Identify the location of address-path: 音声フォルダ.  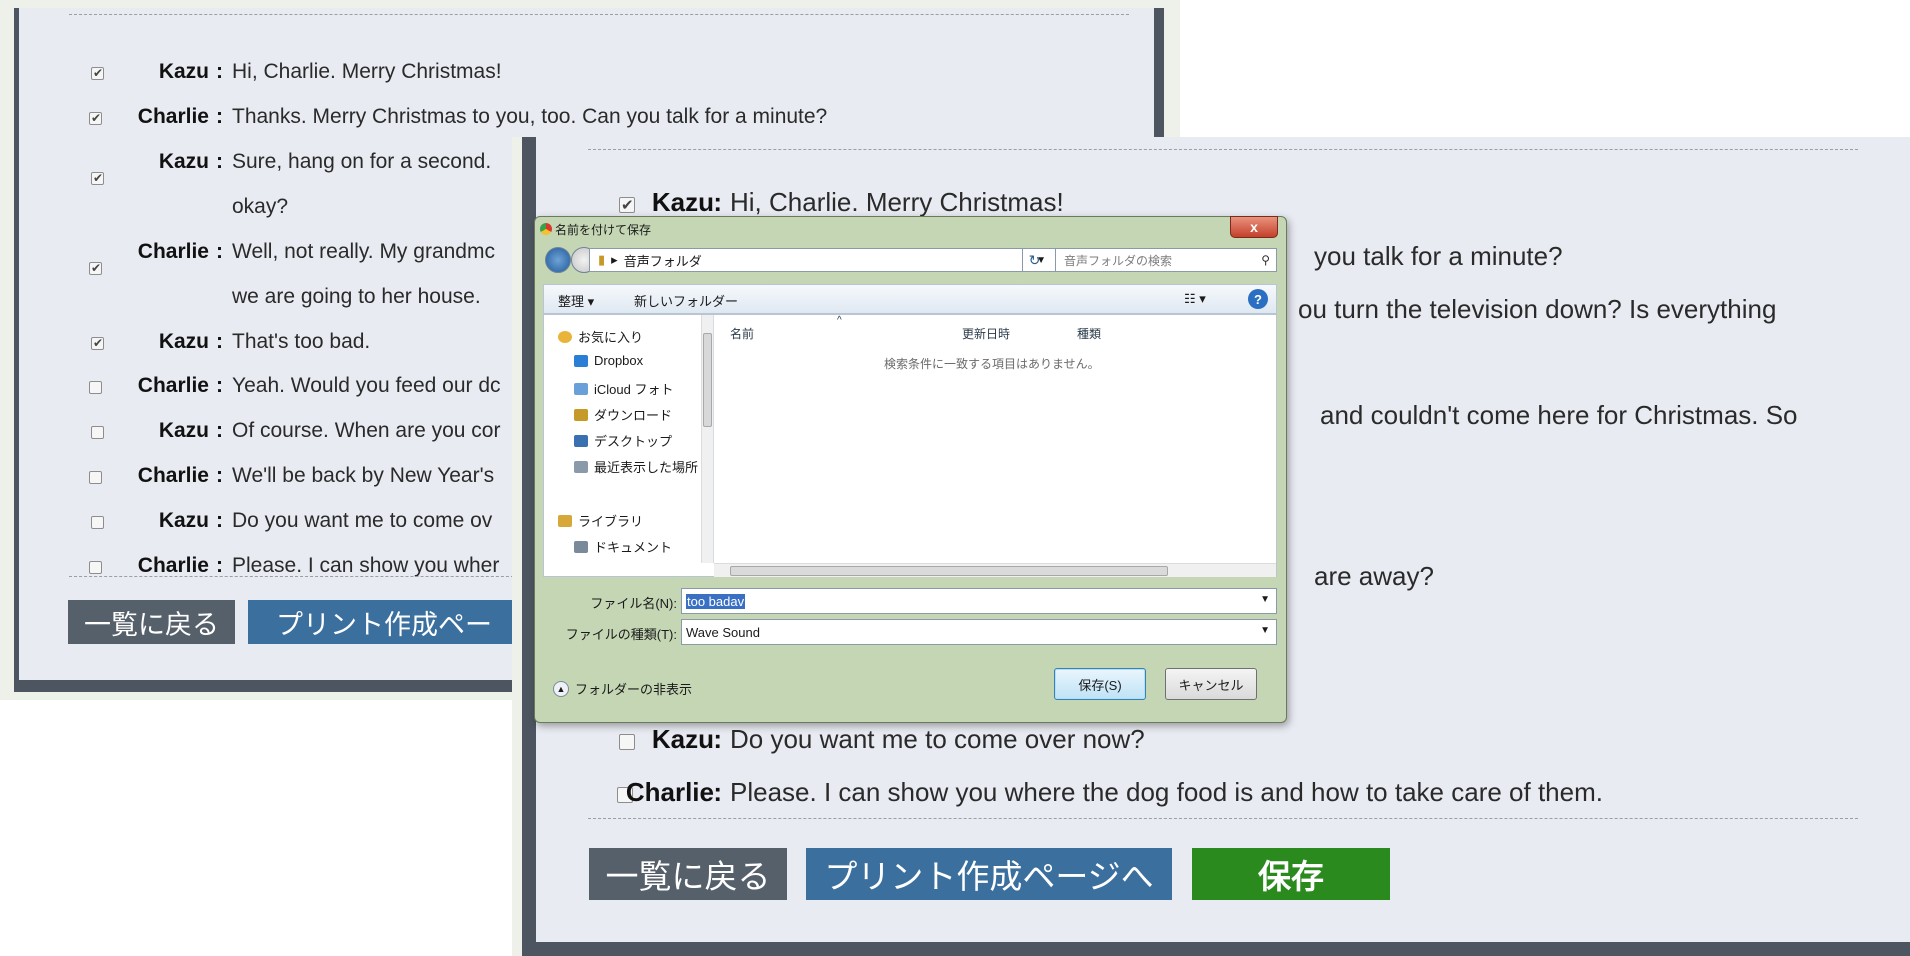
(662, 261).